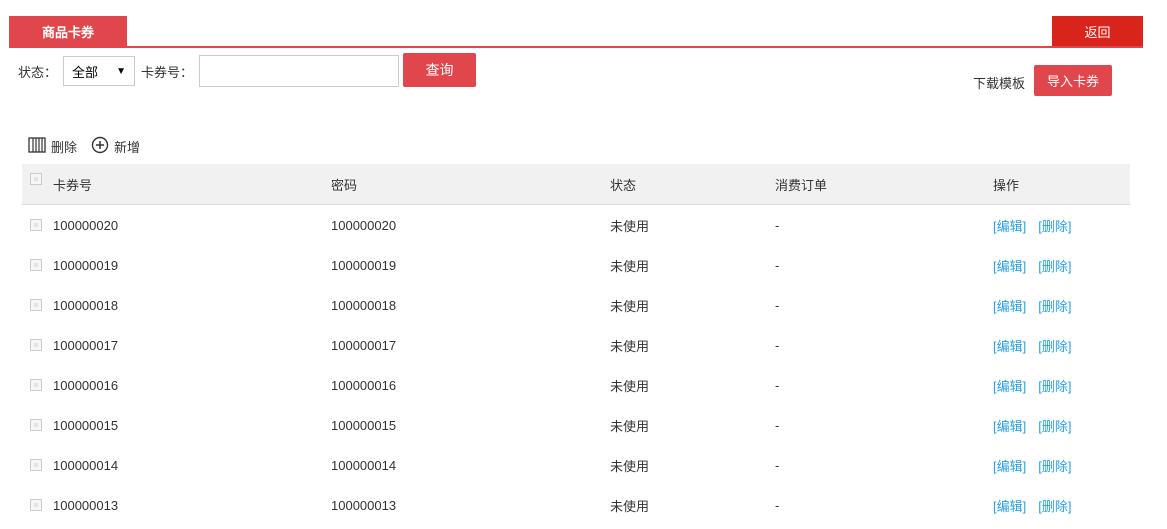 This screenshot has height=529, width=1167. I want to click on chevron-down-icon: ▼, so click(121, 71).